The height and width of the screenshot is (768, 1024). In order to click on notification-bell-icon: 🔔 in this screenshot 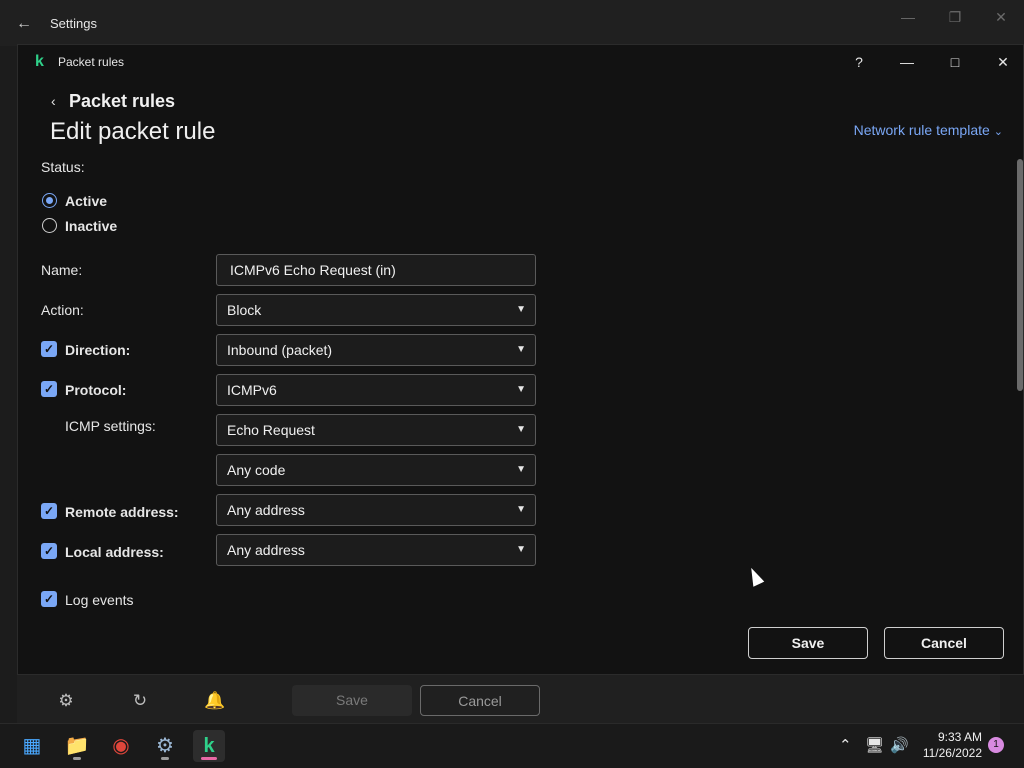, I will do `click(214, 701)`.